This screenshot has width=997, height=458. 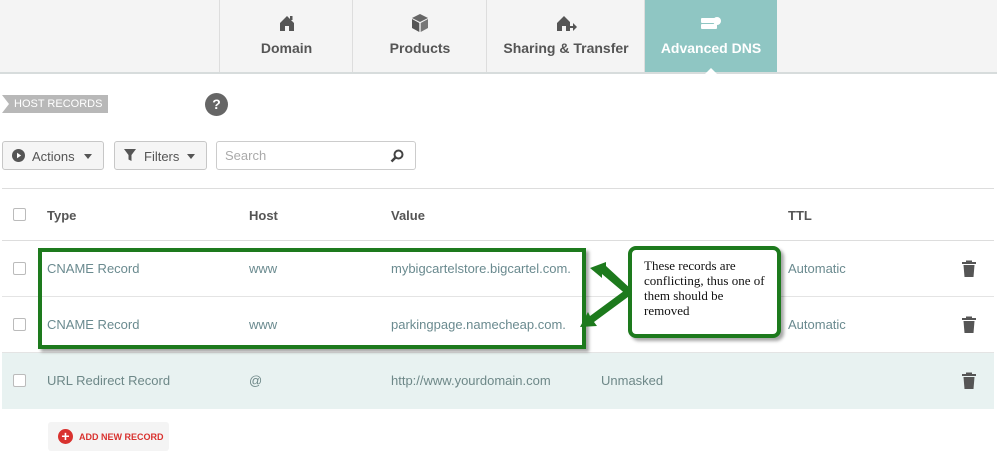 I want to click on add-new-record-button: + ADD NEW RECORD, so click(x=108, y=436).